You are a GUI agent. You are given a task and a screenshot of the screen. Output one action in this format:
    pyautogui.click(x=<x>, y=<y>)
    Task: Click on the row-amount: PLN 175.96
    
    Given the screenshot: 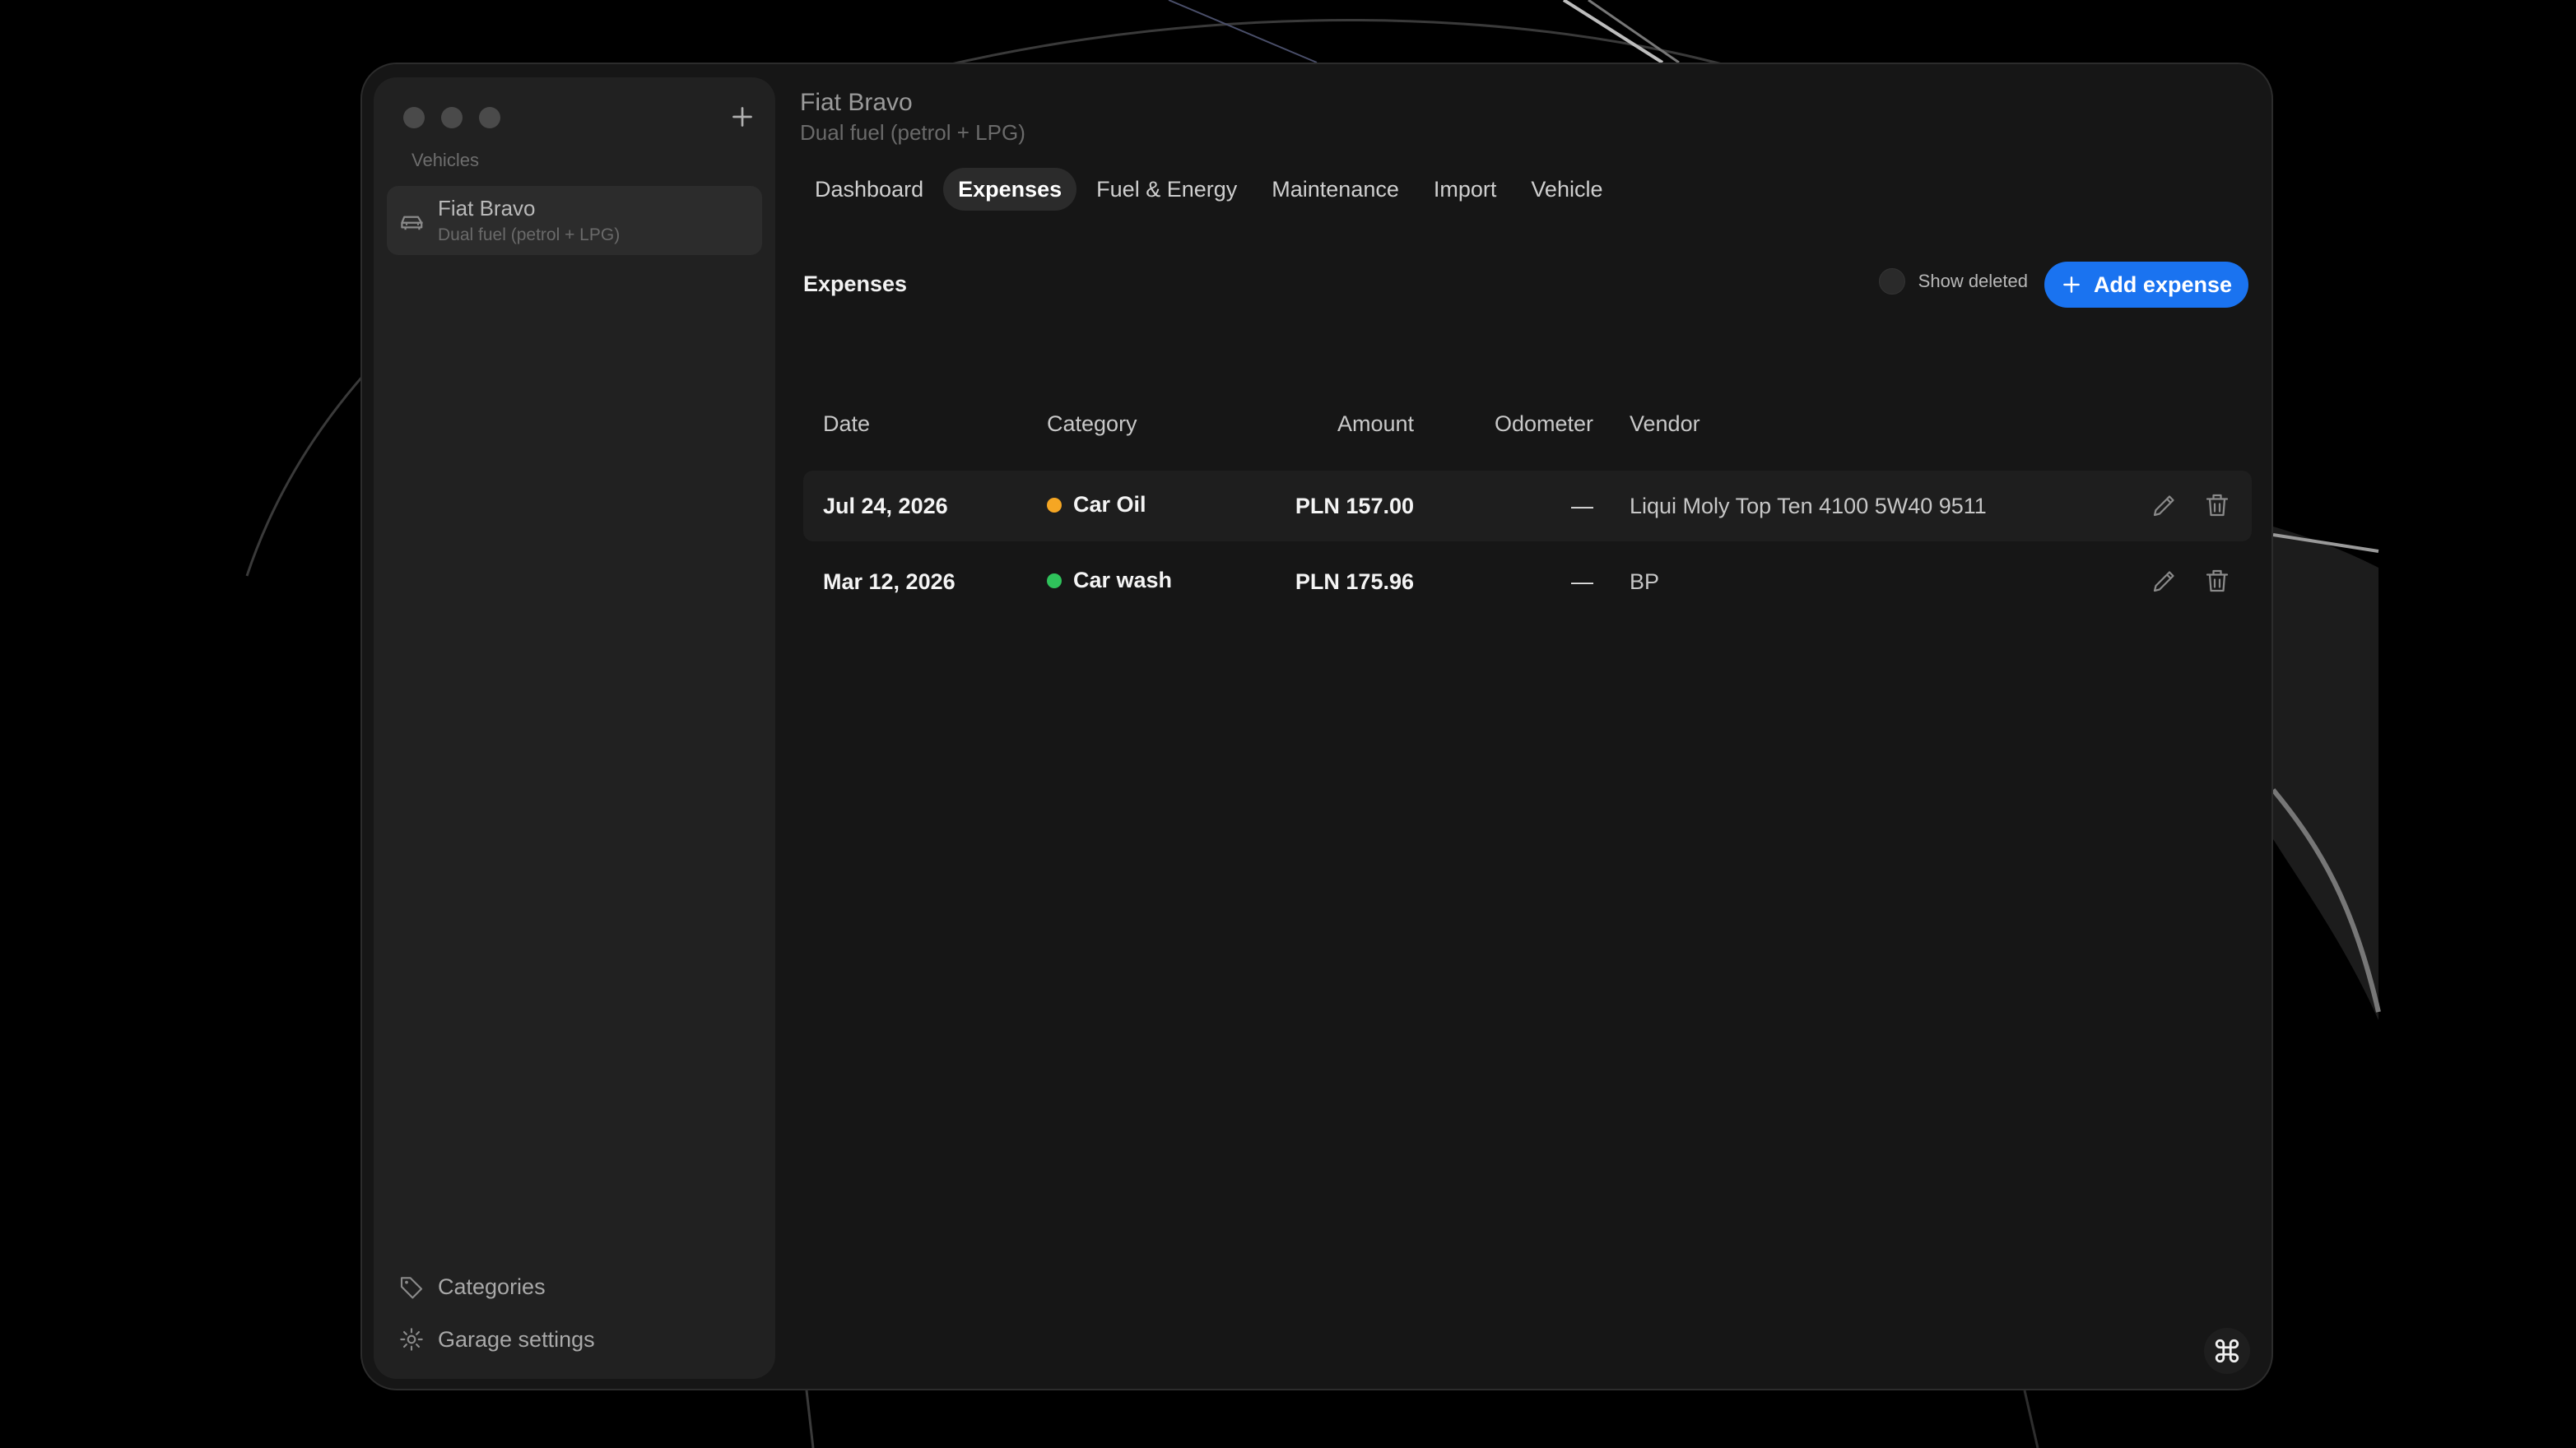 What is the action you would take?
    pyautogui.click(x=1354, y=581)
    